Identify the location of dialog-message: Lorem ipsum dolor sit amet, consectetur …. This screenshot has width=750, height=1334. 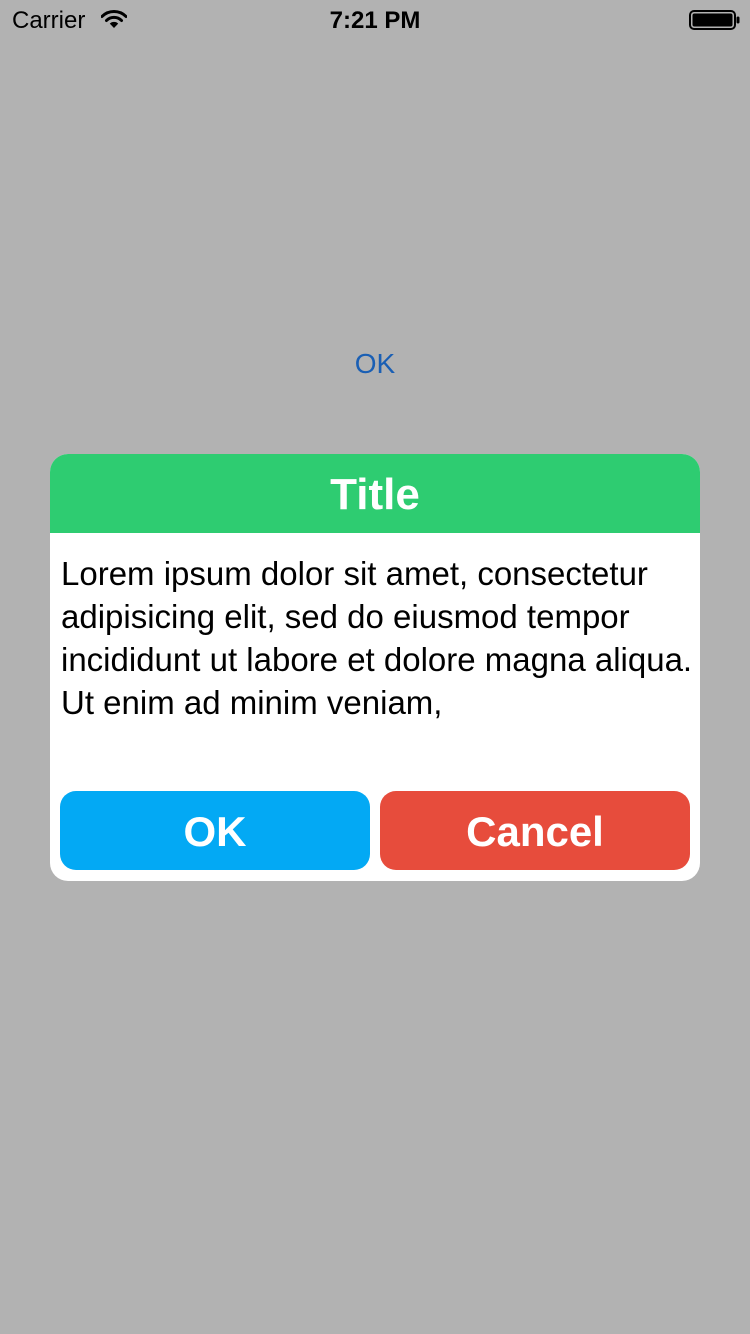
(377, 638).